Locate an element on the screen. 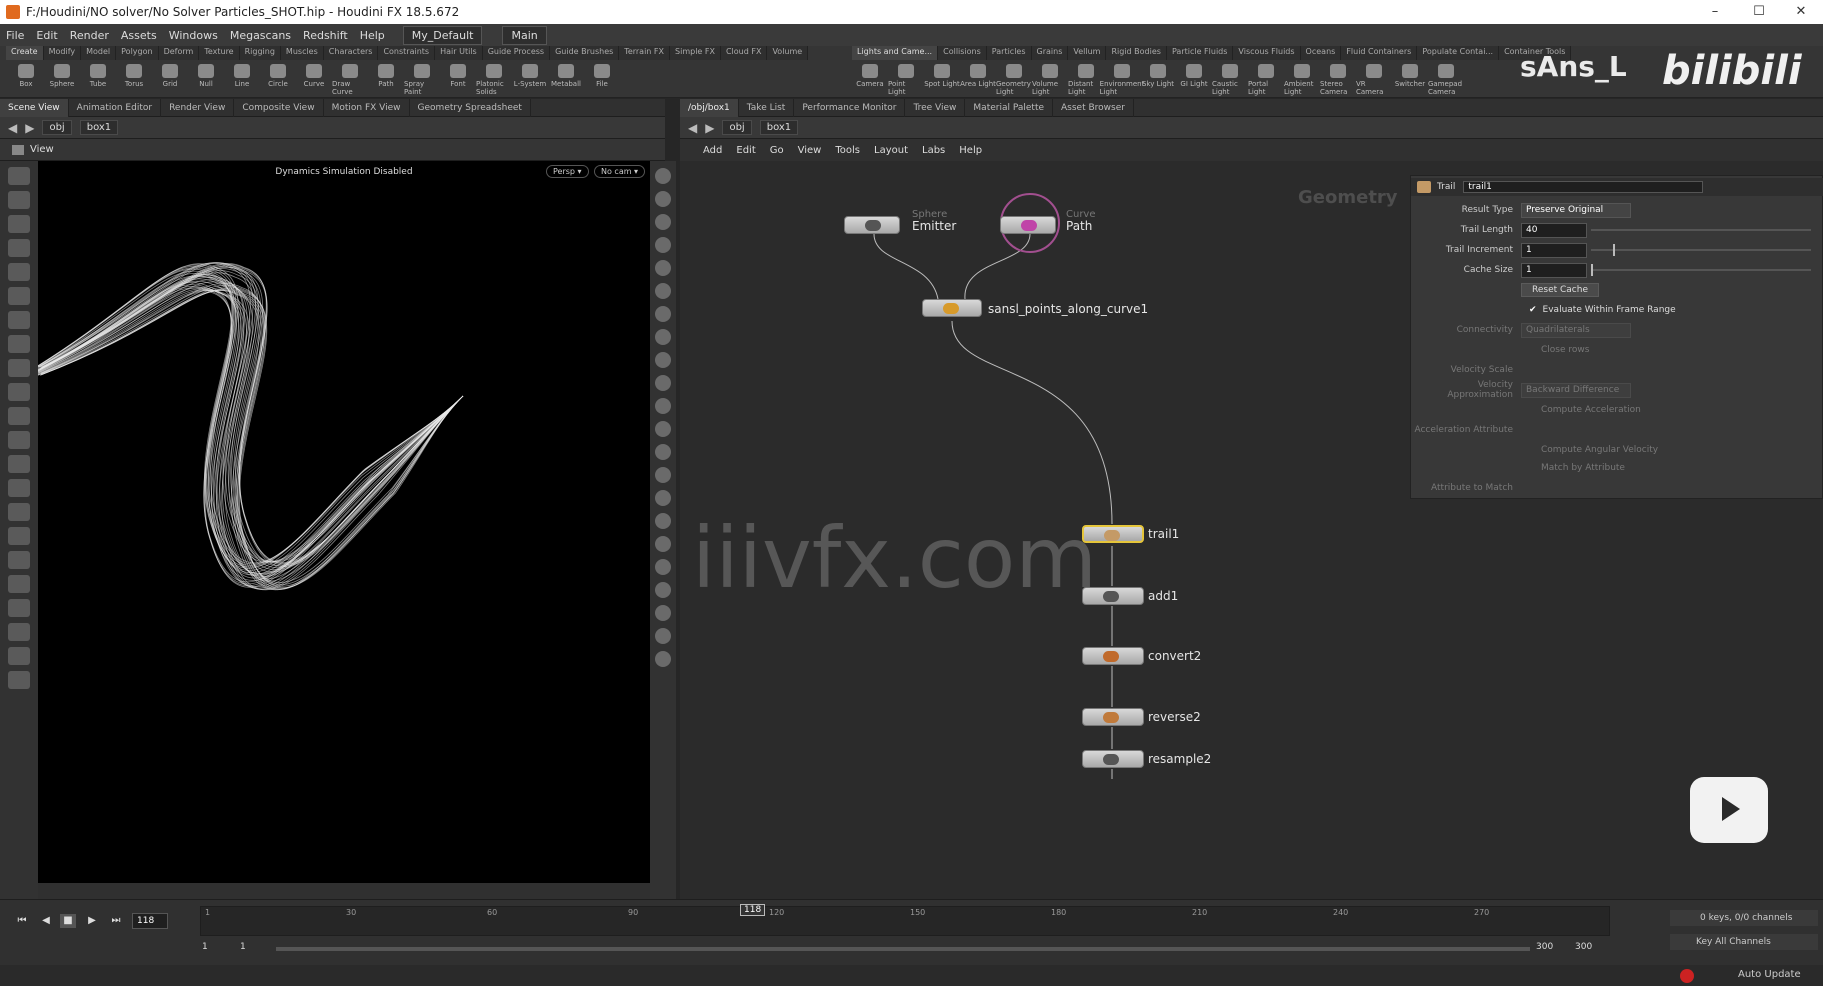 This screenshot has width=1823, height=986. shelf-tool-left-12: Font is located at coordinates (458, 80).